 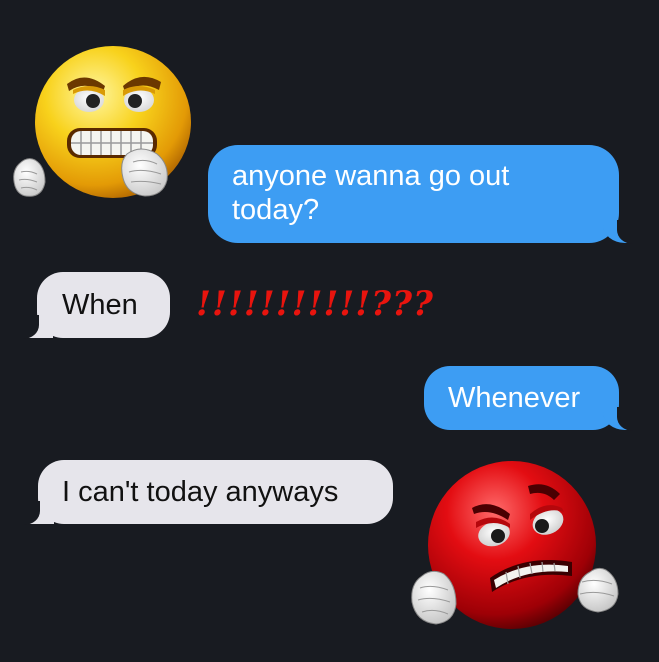 What do you see at coordinates (371, 193) in the screenshot?
I see `message-text: anyone wanna go out today?` at bounding box center [371, 193].